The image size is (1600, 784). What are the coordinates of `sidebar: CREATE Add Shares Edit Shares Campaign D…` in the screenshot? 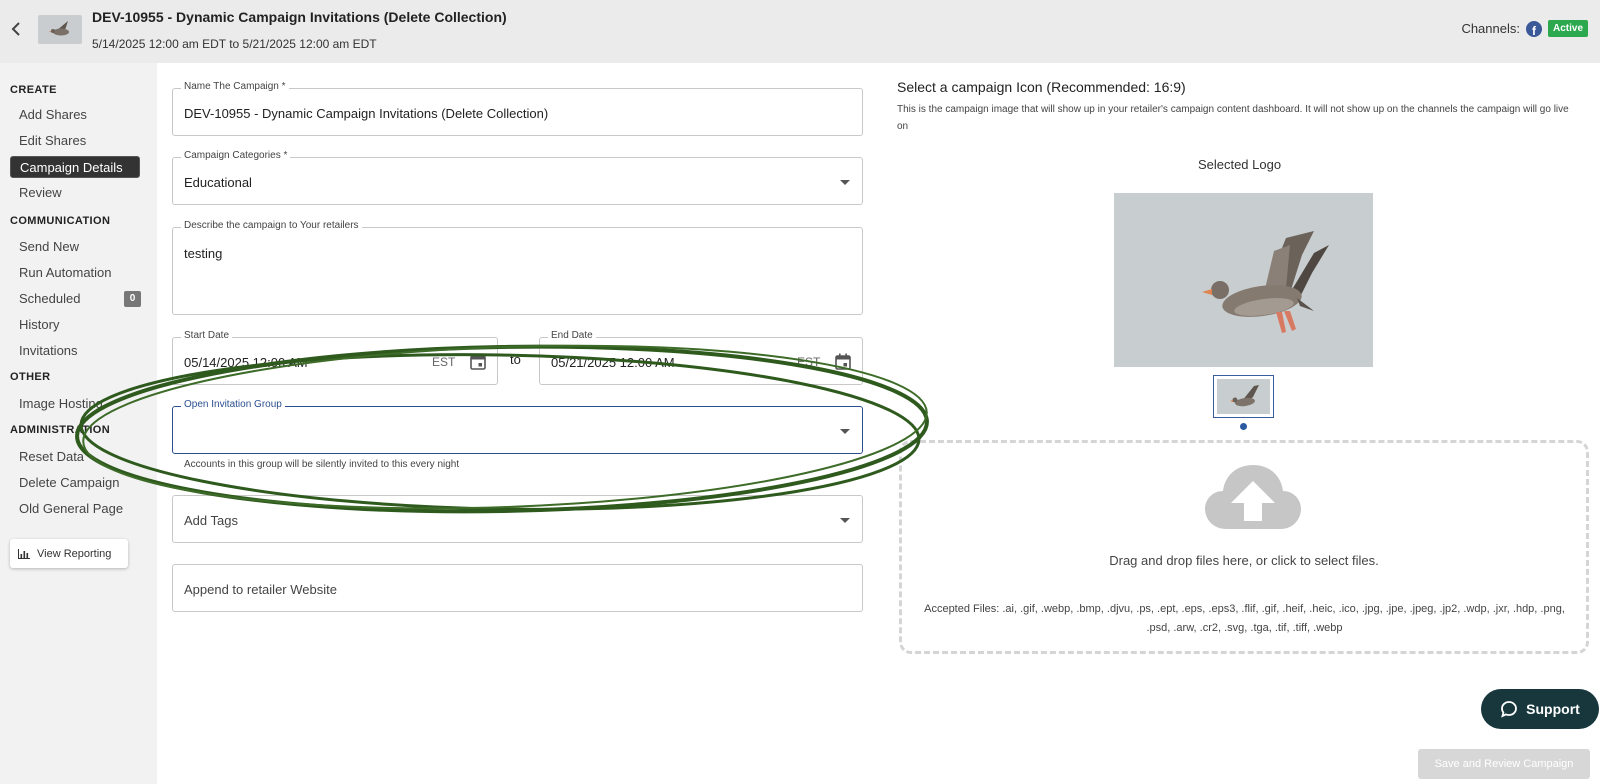 It's located at (78, 423).